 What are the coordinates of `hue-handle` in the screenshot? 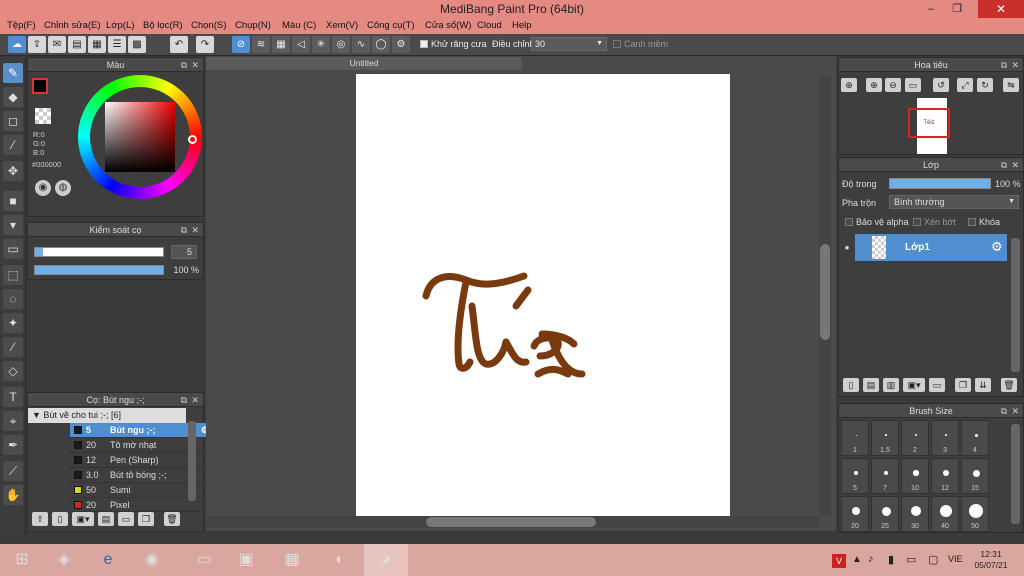 It's located at (192, 139).